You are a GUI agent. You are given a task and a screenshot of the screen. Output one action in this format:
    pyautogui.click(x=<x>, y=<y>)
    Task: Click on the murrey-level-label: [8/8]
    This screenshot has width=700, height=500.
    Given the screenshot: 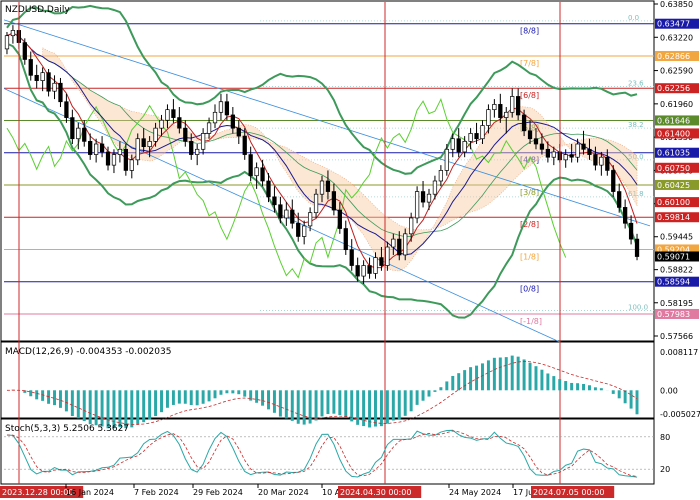 What is the action you would take?
    pyautogui.click(x=529, y=31)
    